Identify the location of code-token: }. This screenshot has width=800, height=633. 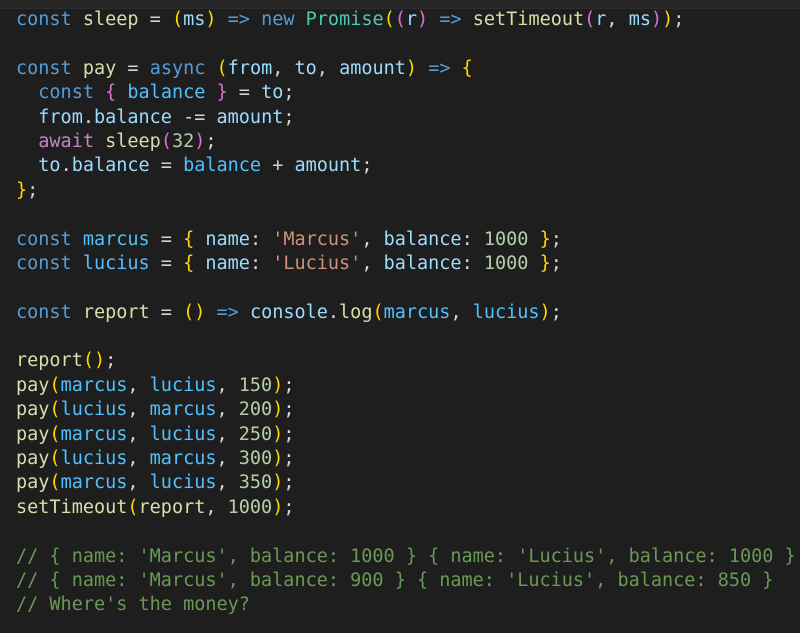
(222, 93).